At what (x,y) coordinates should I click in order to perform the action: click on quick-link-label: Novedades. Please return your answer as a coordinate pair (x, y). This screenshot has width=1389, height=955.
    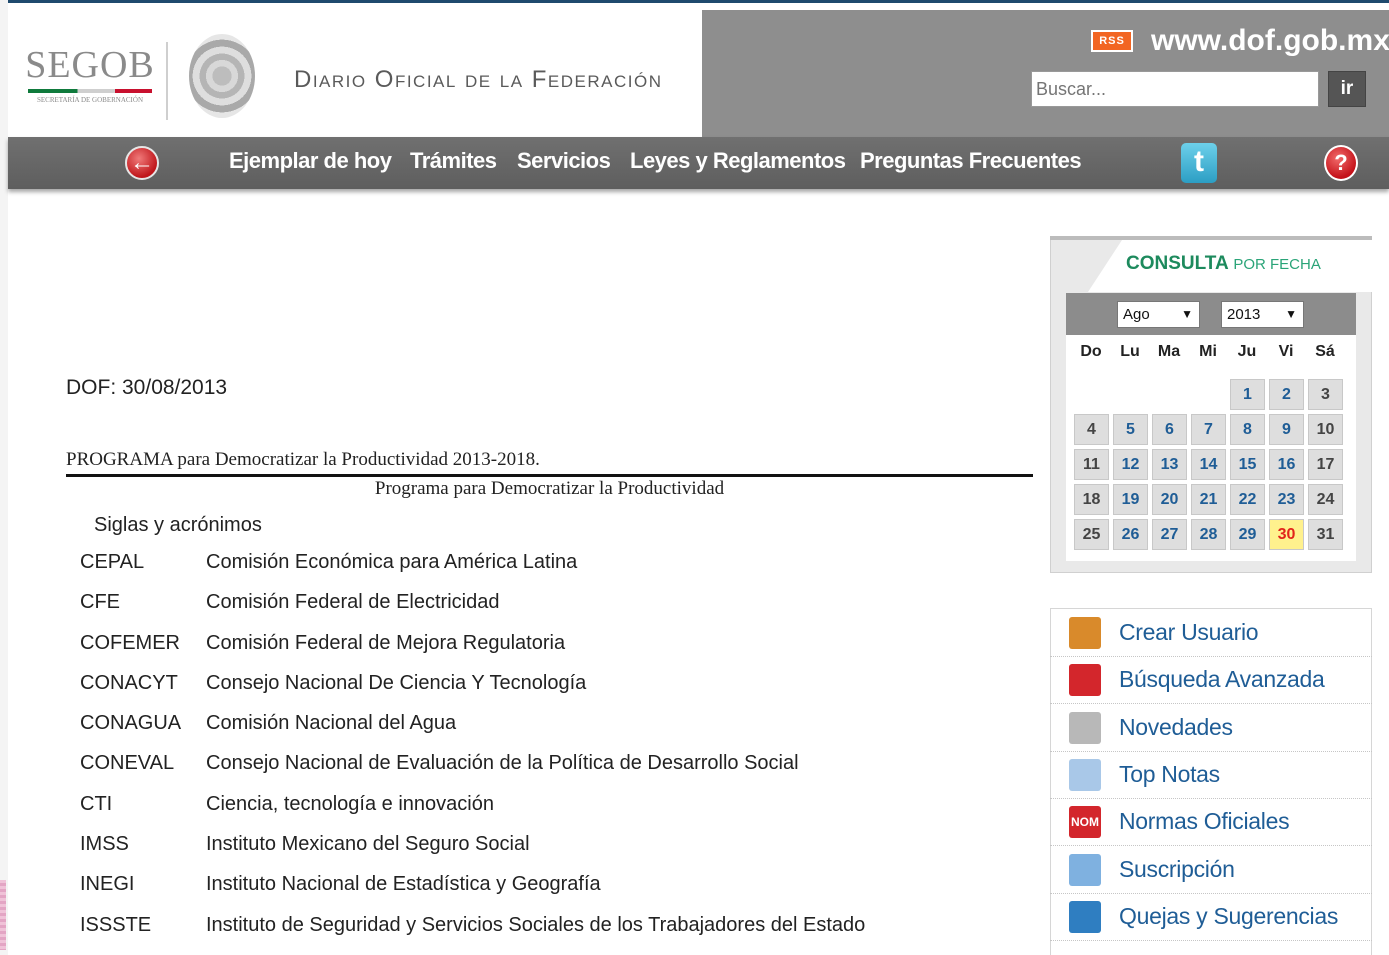
    Looking at the image, I should click on (1176, 727).